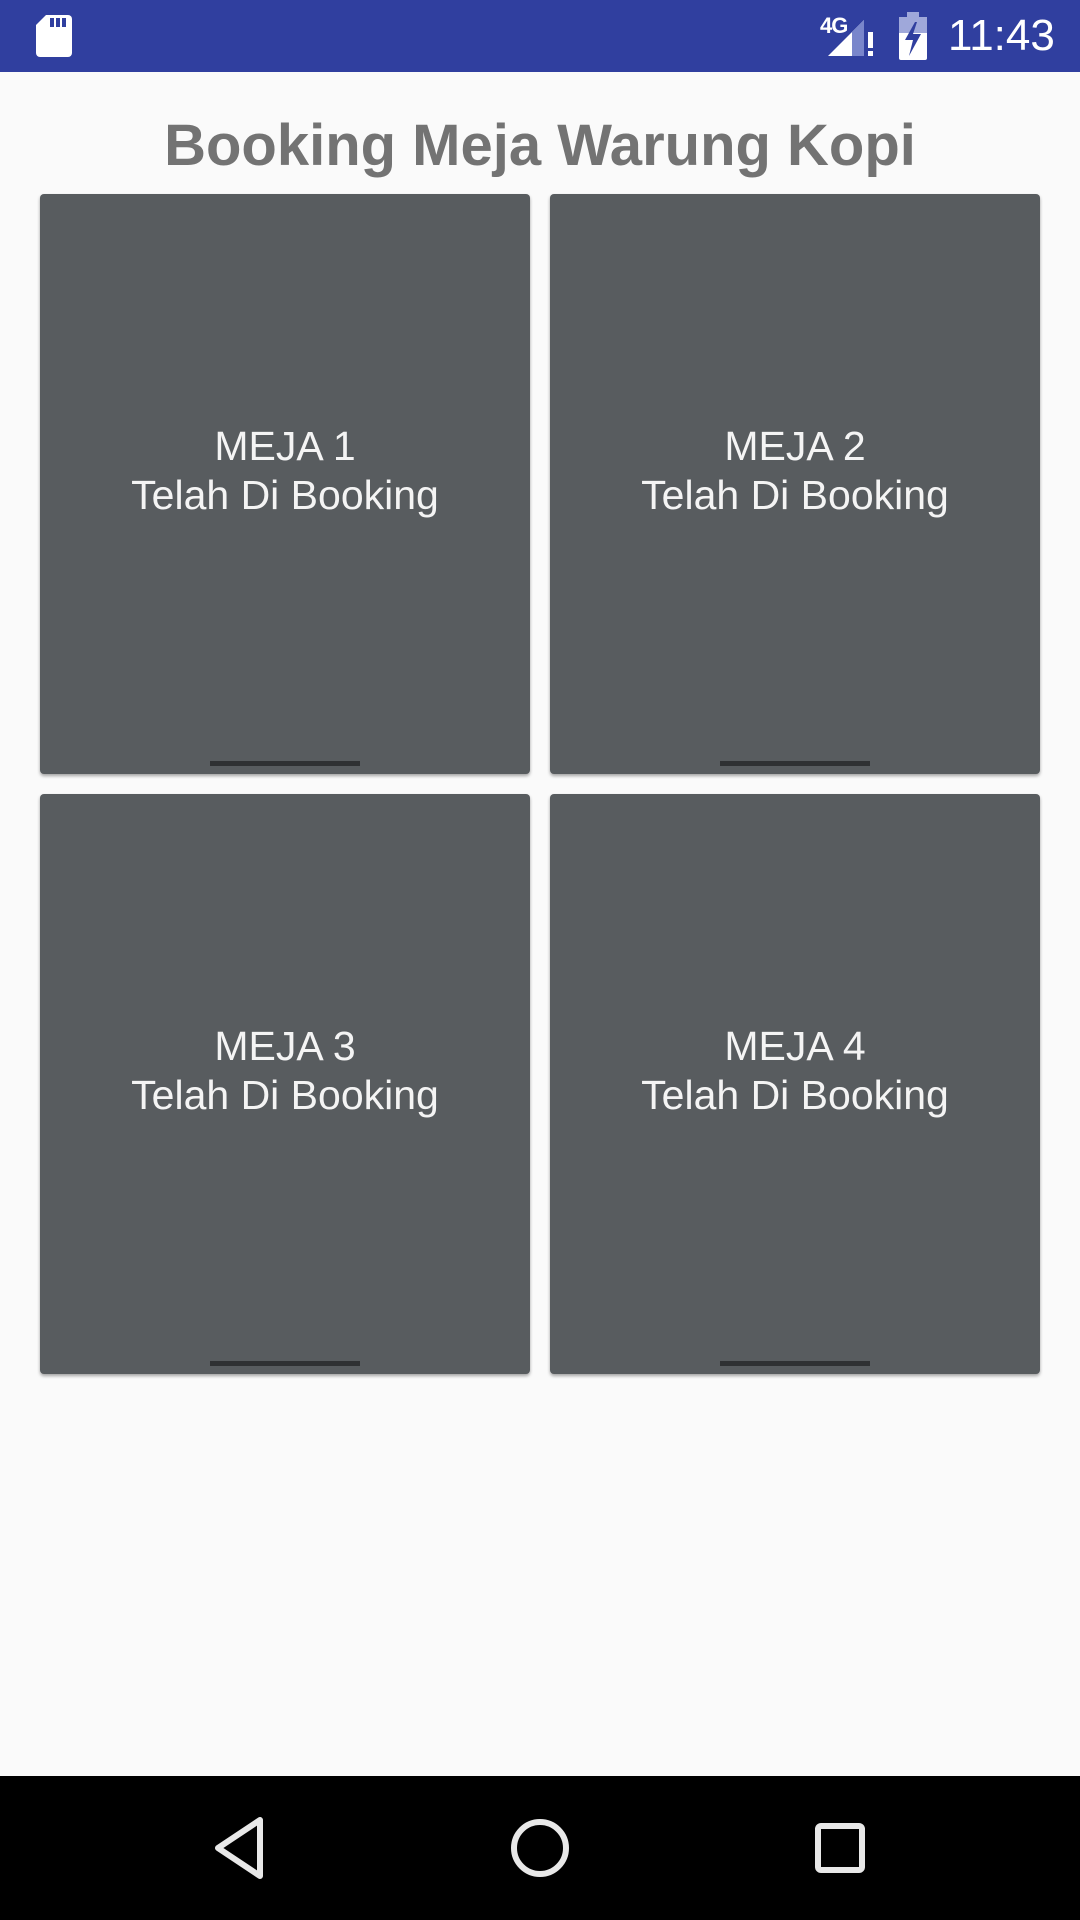 This screenshot has width=1080, height=1920. I want to click on table-card-text: MEJA 3 Telah Di Booking, so click(285, 1071).